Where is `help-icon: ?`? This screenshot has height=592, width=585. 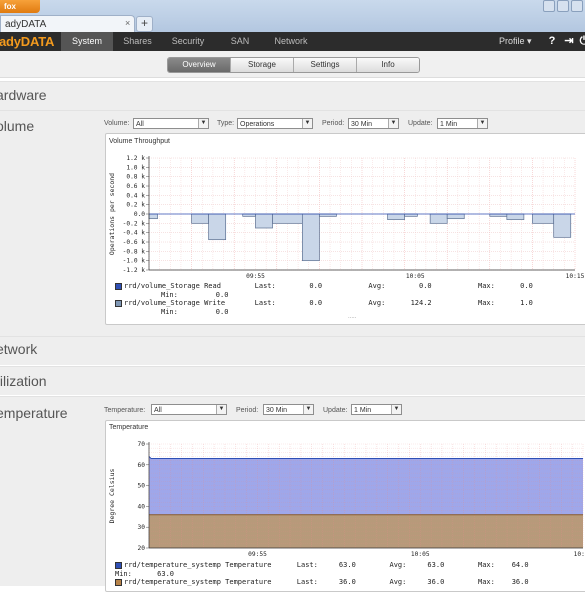
help-icon: ? is located at coordinates (552, 41).